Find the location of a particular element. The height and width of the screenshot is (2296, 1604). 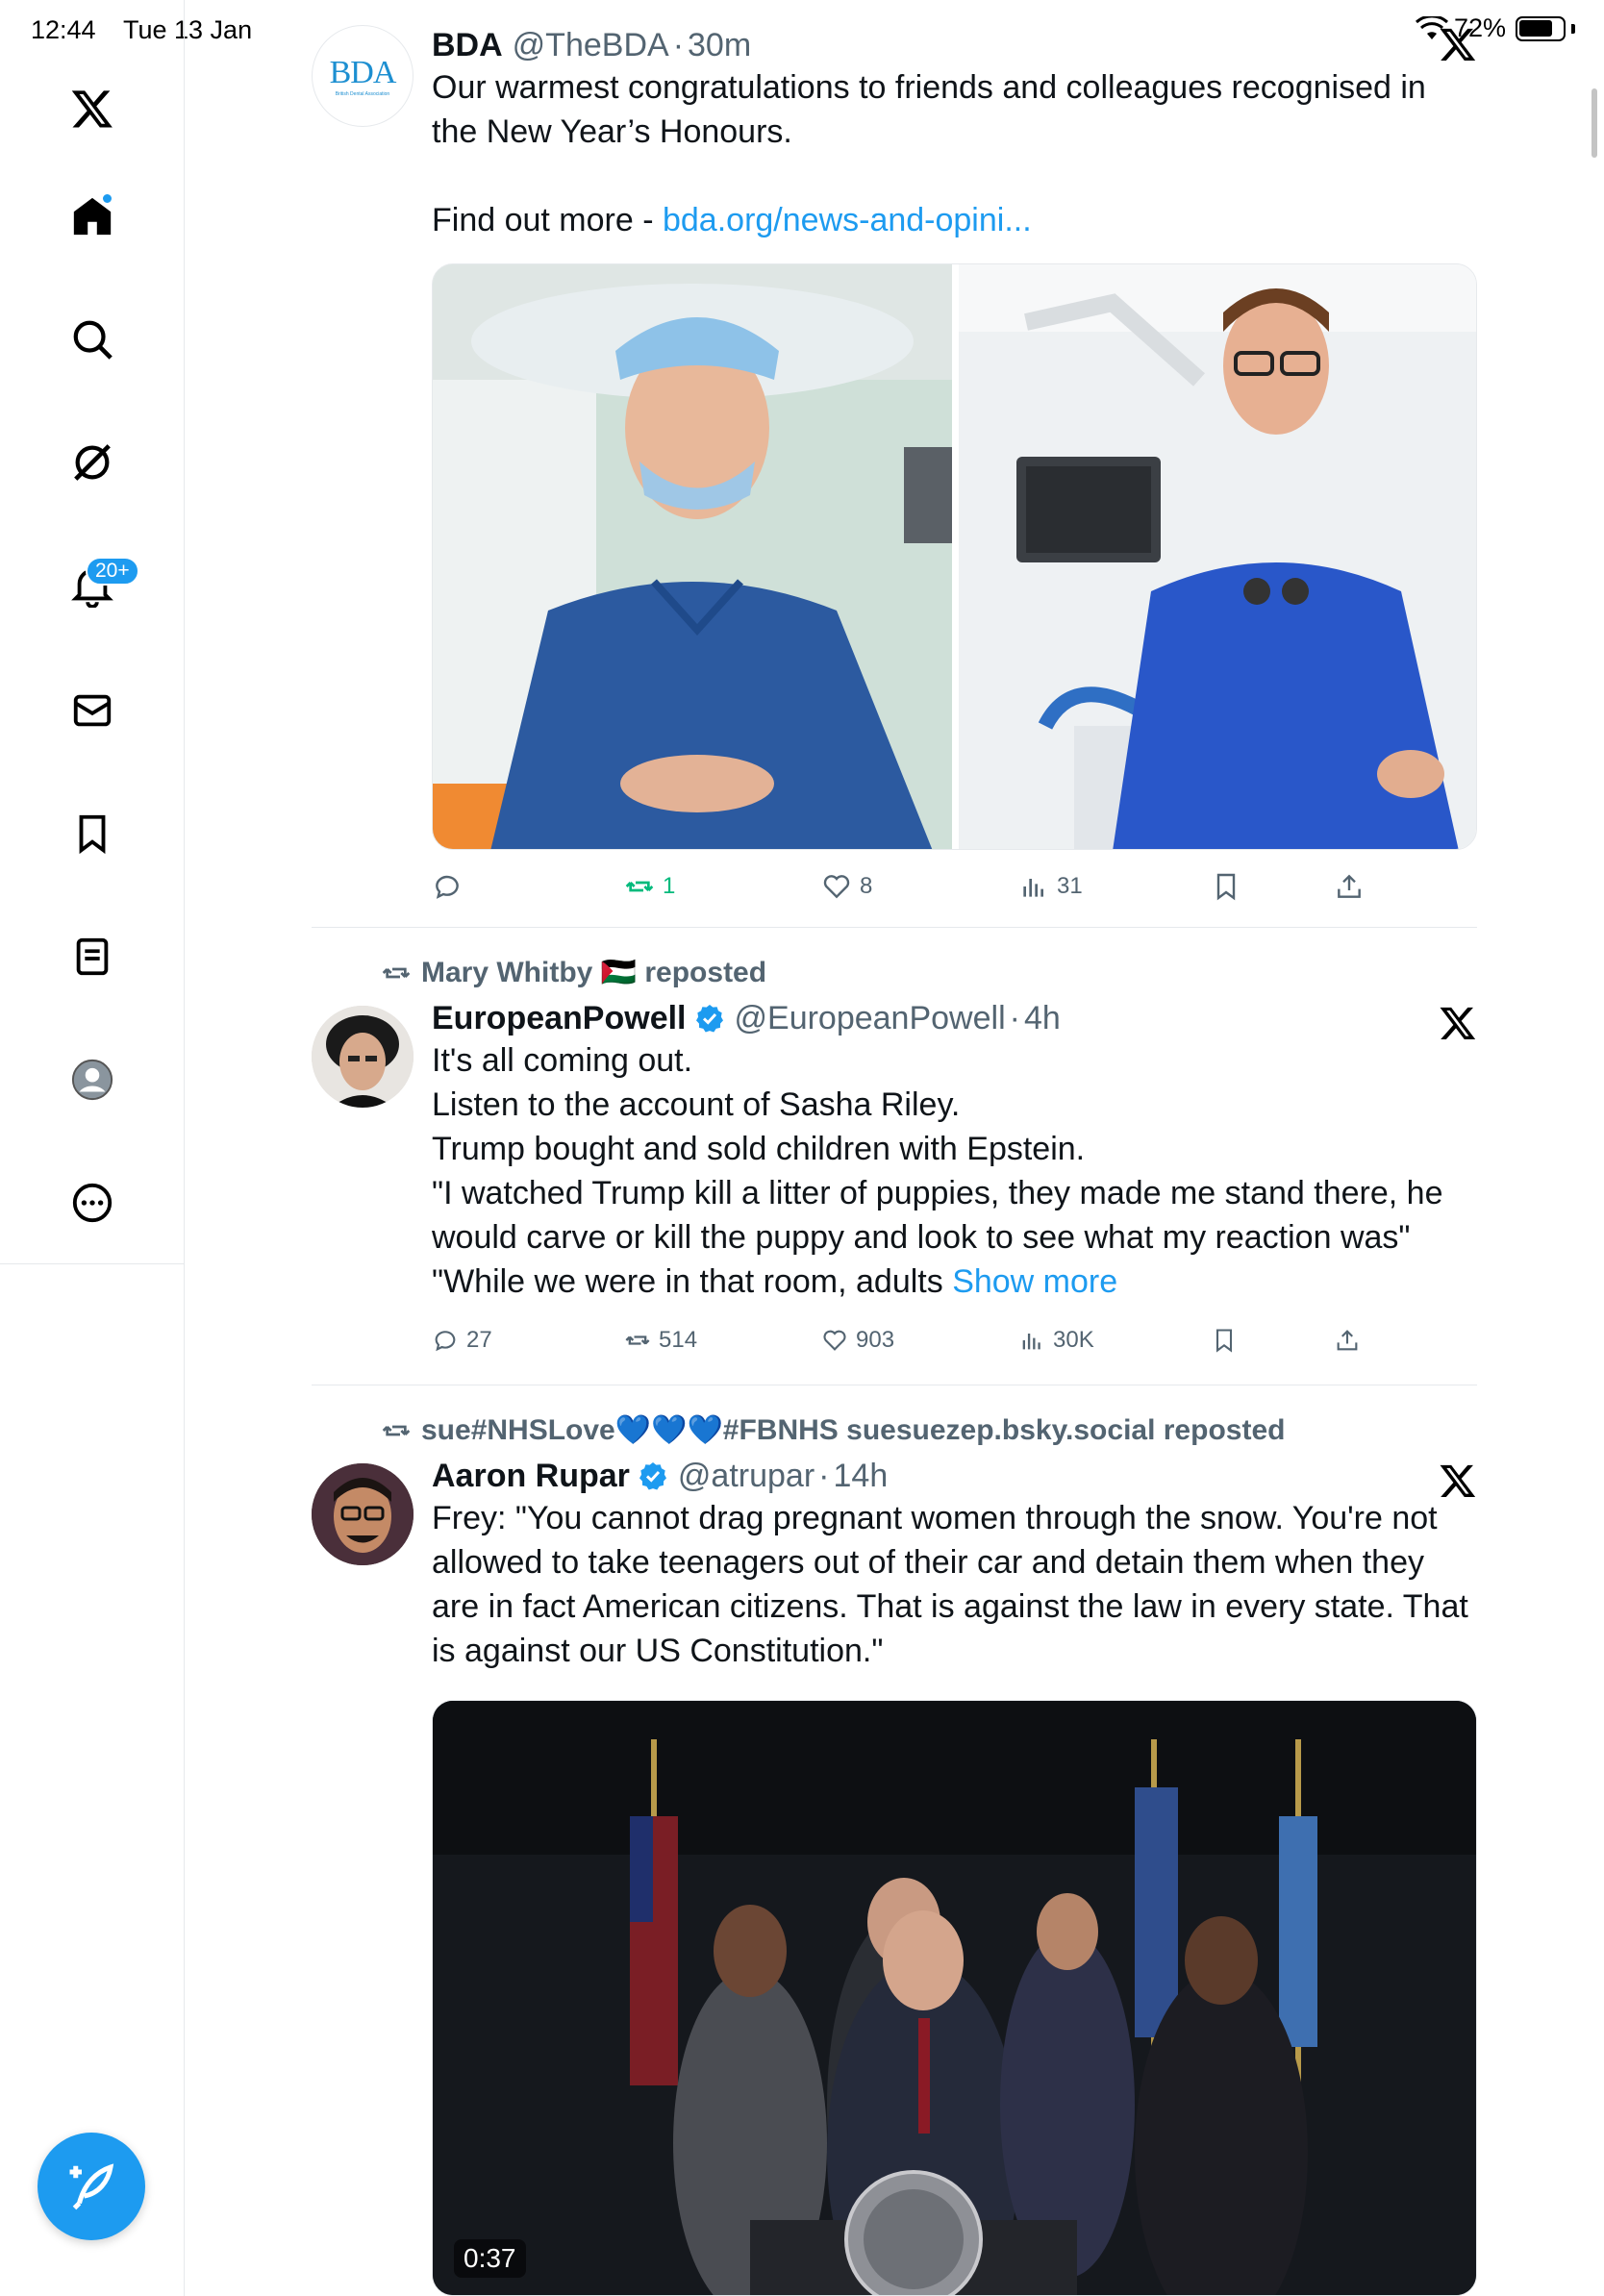

repost-button: 514 is located at coordinates (660, 1340).